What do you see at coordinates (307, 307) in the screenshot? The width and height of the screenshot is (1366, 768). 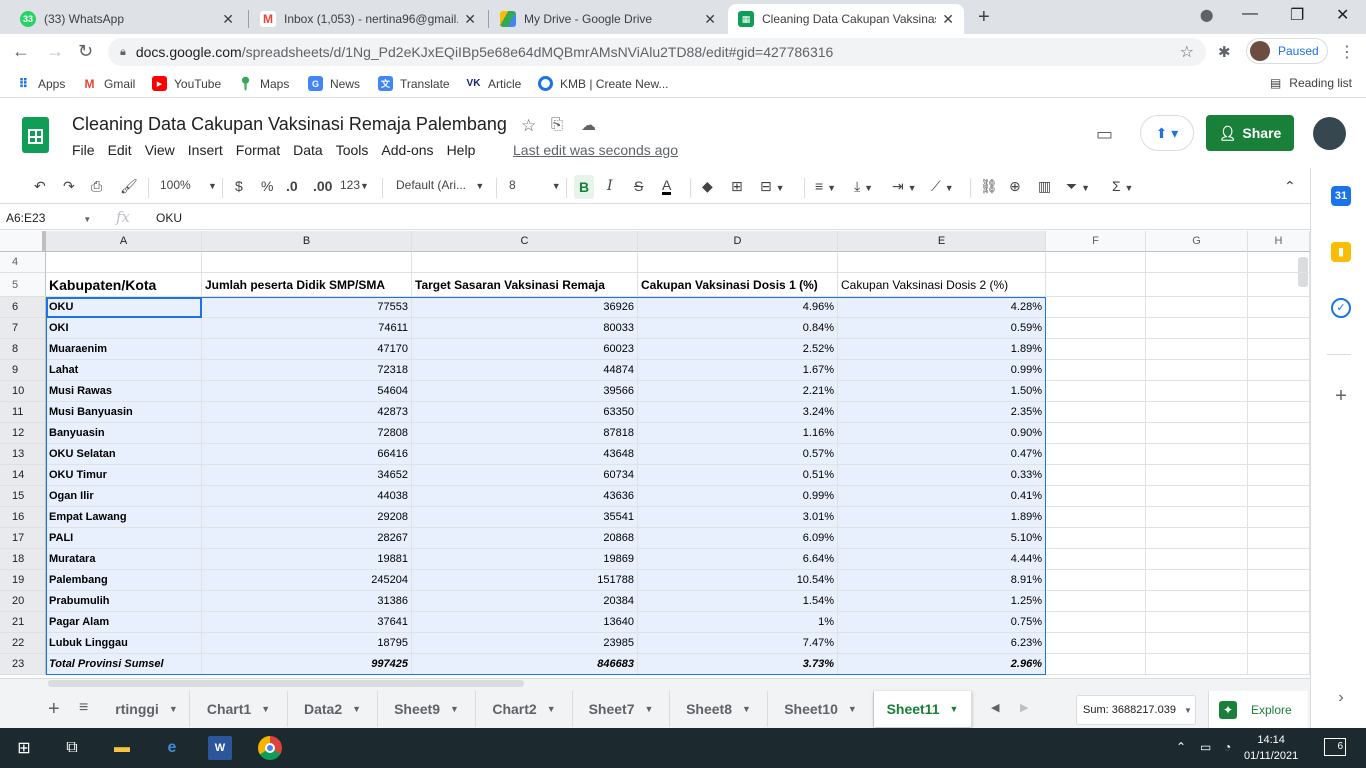 I see `table-cell: 77553` at bounding box center [307, 307].